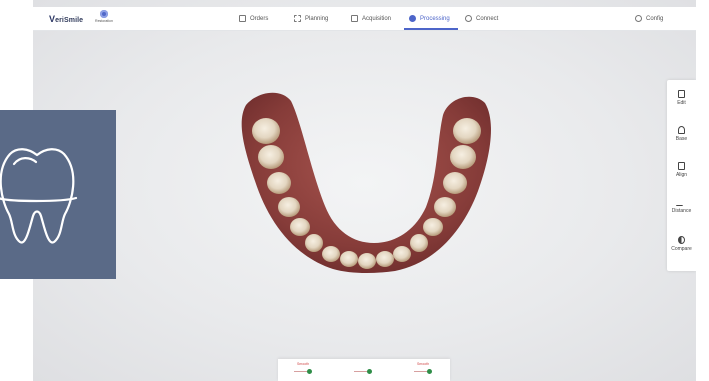  I want to click on nav-orders: Orders, so click(253, 18).